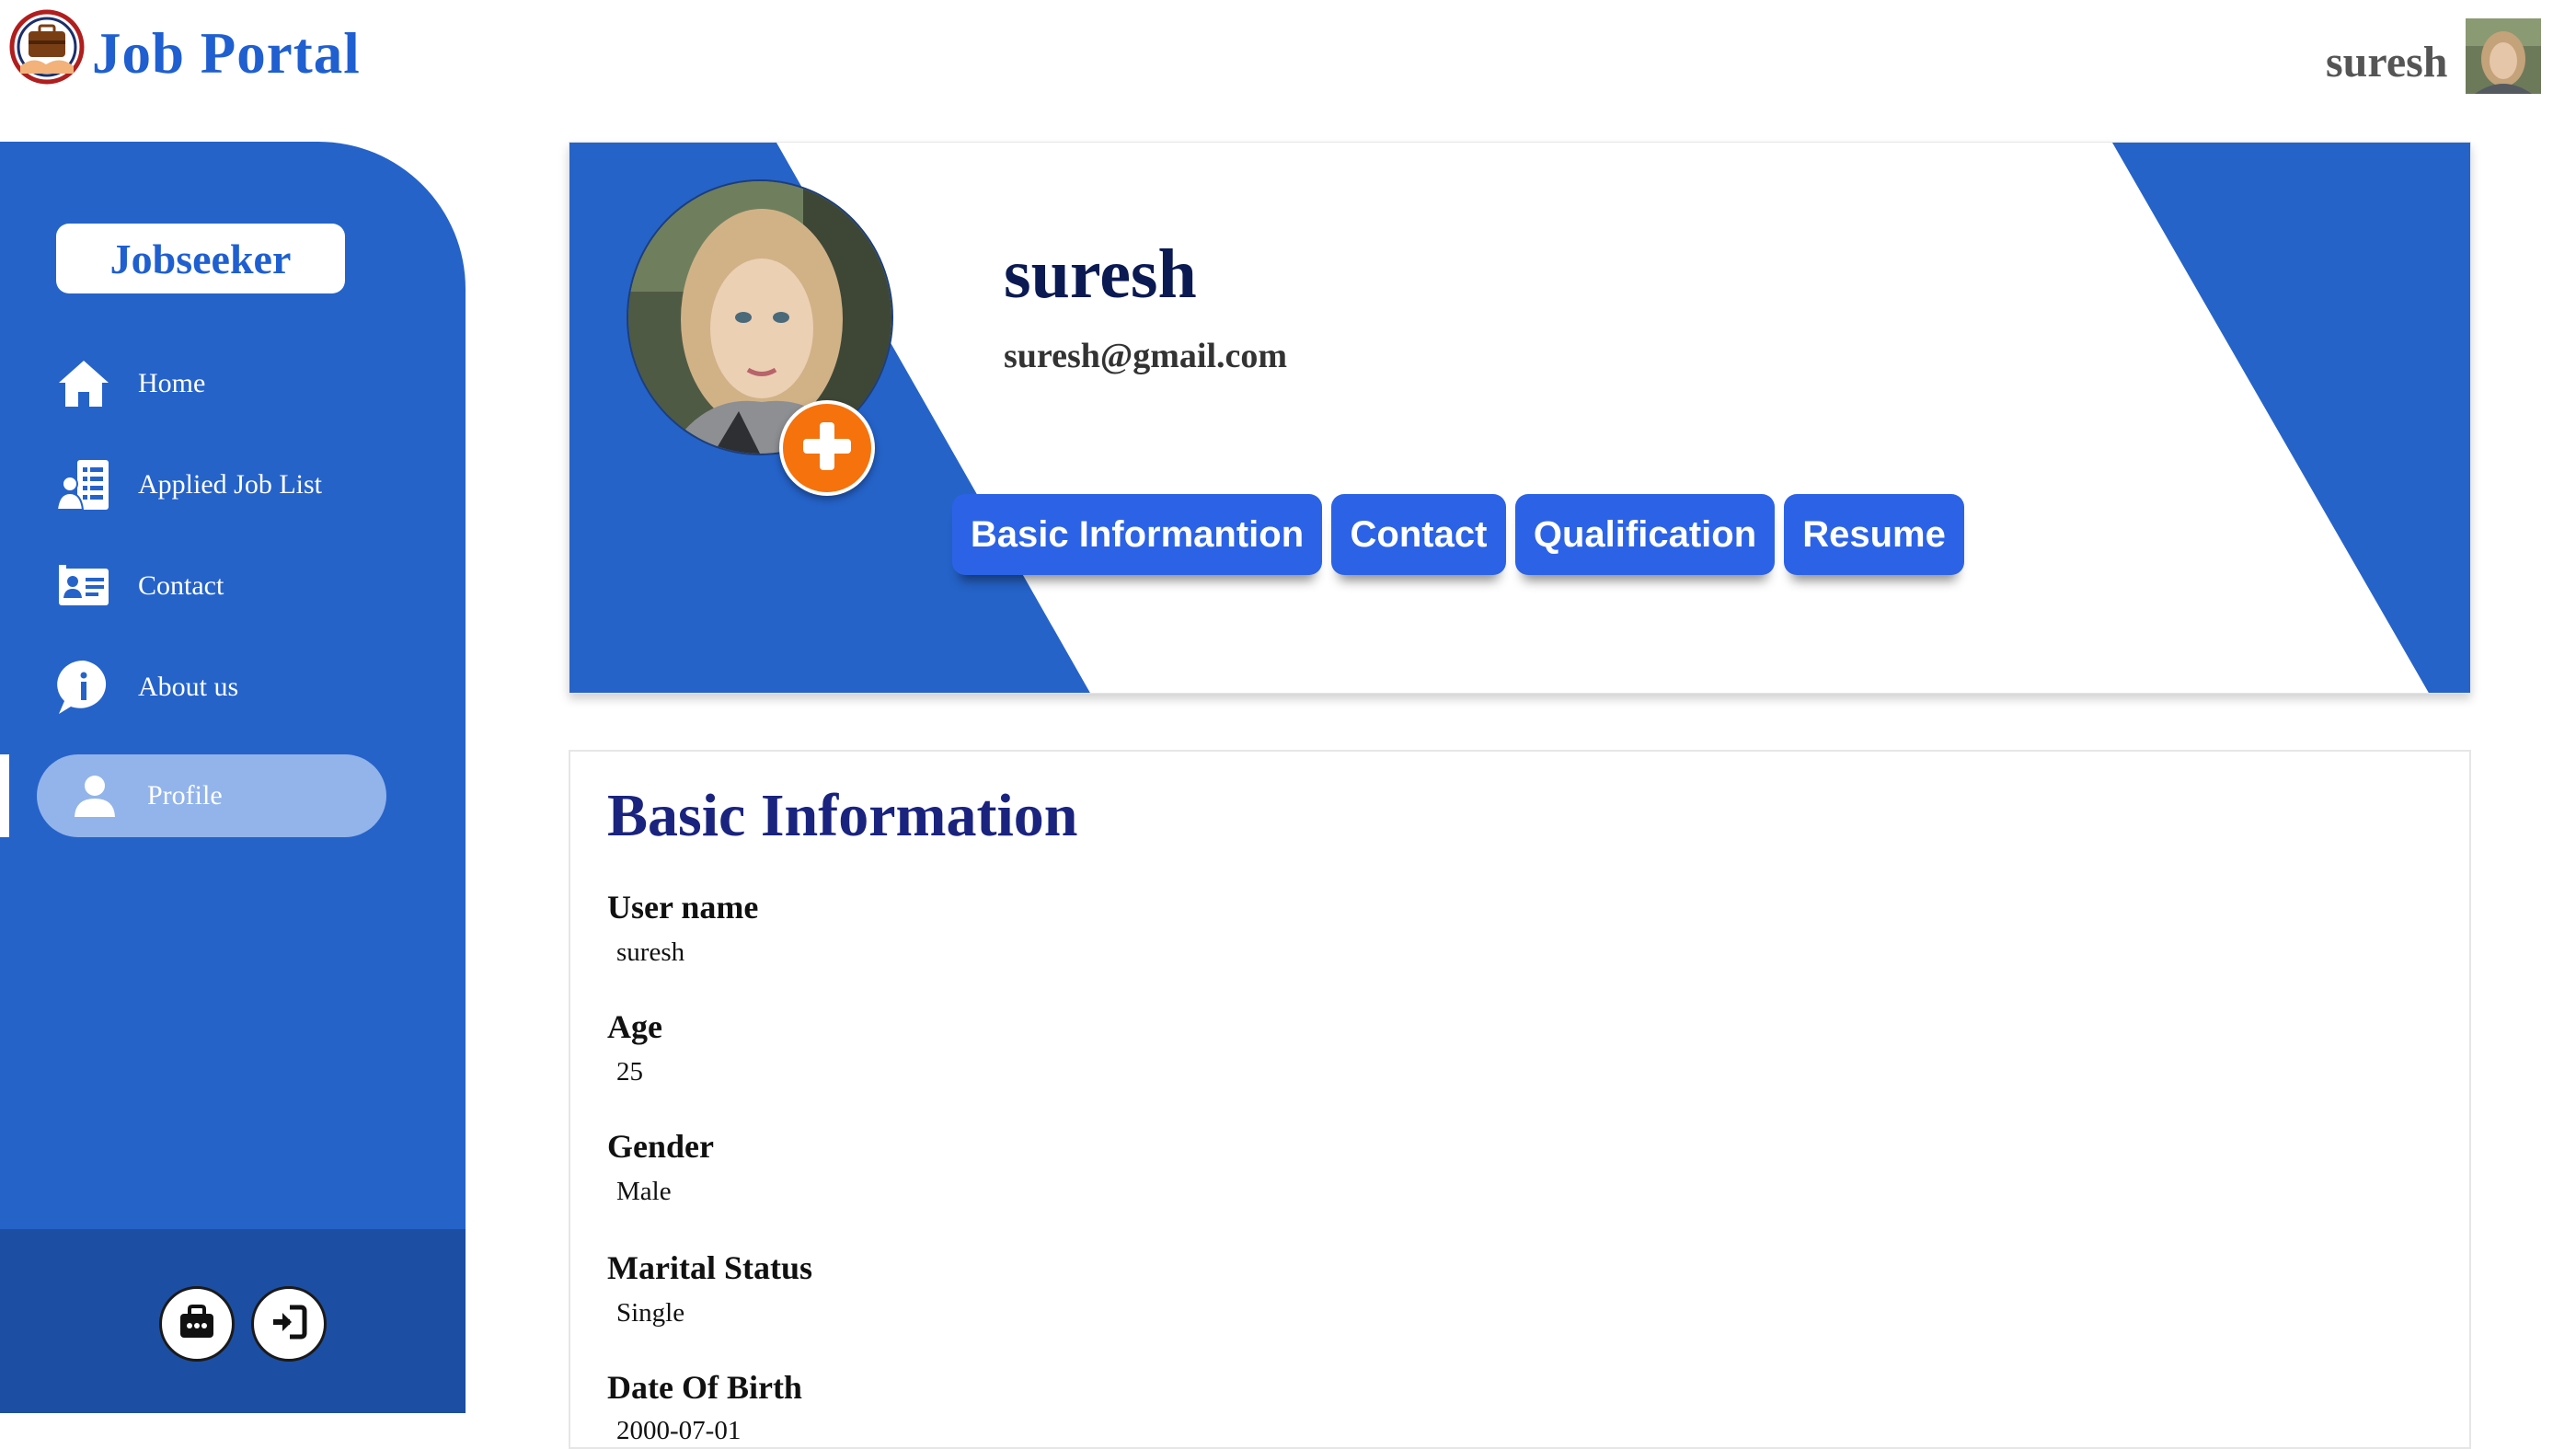 This screenshot has height=1449, width=2576. What do you see at coordinates (2387, 62) in the screenshot?
I see `header-user-name: suresh` at bounding box center [2387, 62].